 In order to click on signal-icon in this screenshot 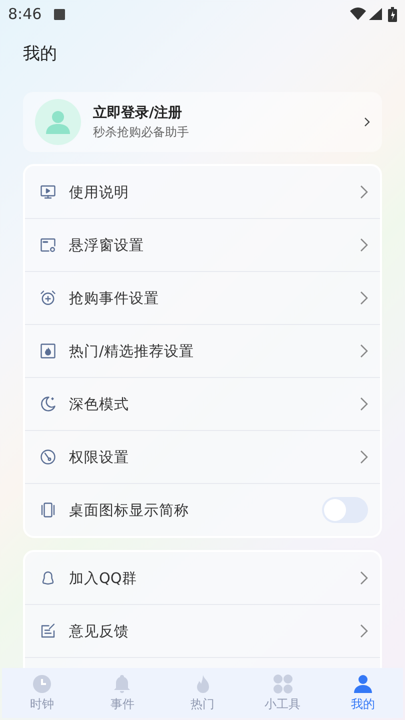, I will do `click(375, 14)`.